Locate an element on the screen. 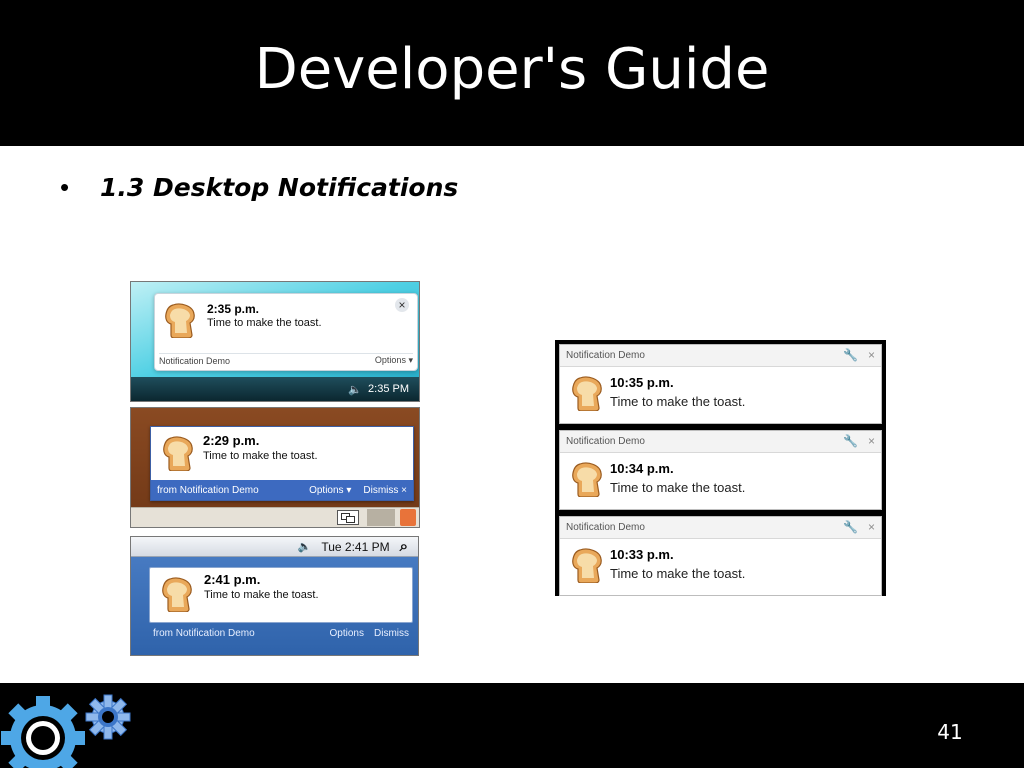  mac-notification: 2:41 p.m. Time to make the toast. is located at coordinates (281, 595).